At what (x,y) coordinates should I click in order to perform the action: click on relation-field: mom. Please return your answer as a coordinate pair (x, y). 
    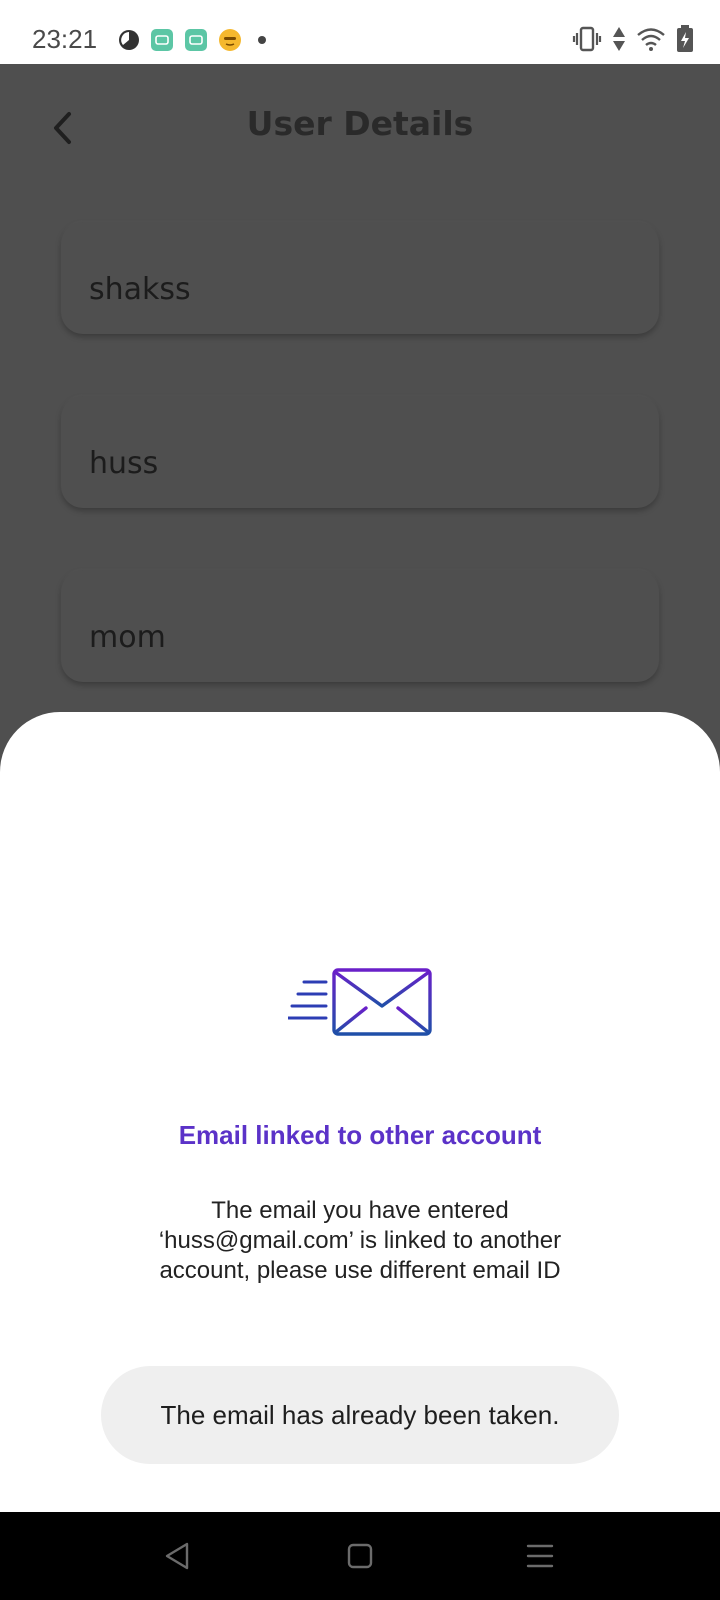
    Looking at the image, I should click on (360, 626).